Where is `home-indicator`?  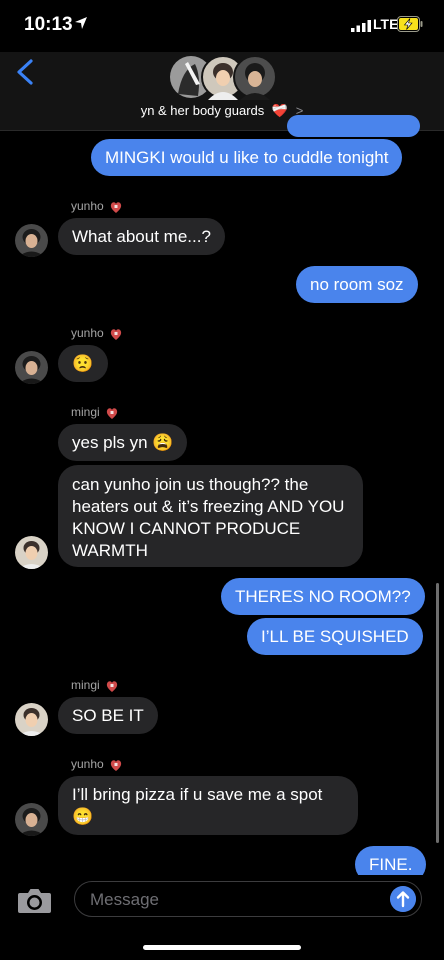 home-indicator is located at coordinates (222, 947).